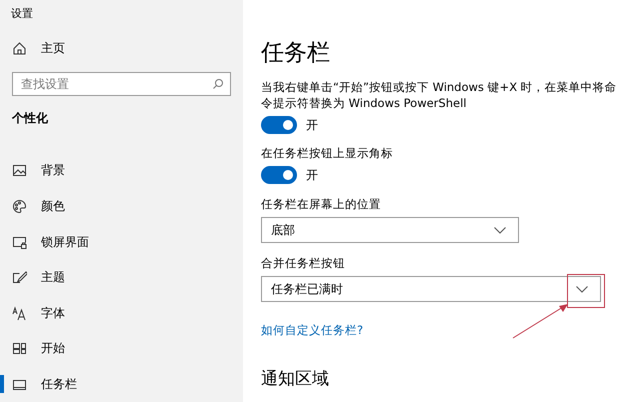 The image size is (640, 402). I want to click on window-title: 设置, so click(21, 14).